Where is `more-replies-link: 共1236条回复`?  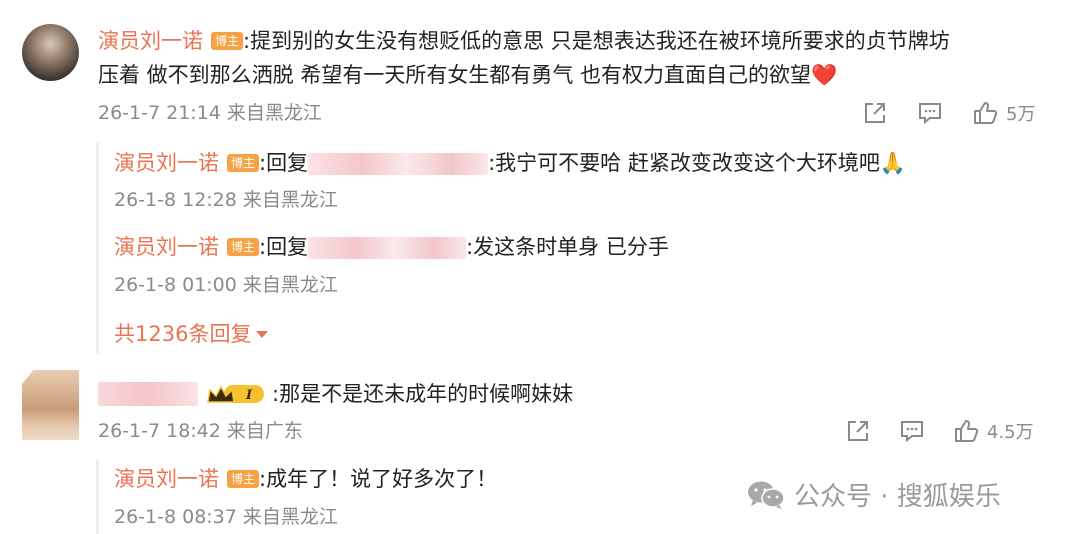 more-replies-link: 共1236条回复 is located at coordinates (191, 334).